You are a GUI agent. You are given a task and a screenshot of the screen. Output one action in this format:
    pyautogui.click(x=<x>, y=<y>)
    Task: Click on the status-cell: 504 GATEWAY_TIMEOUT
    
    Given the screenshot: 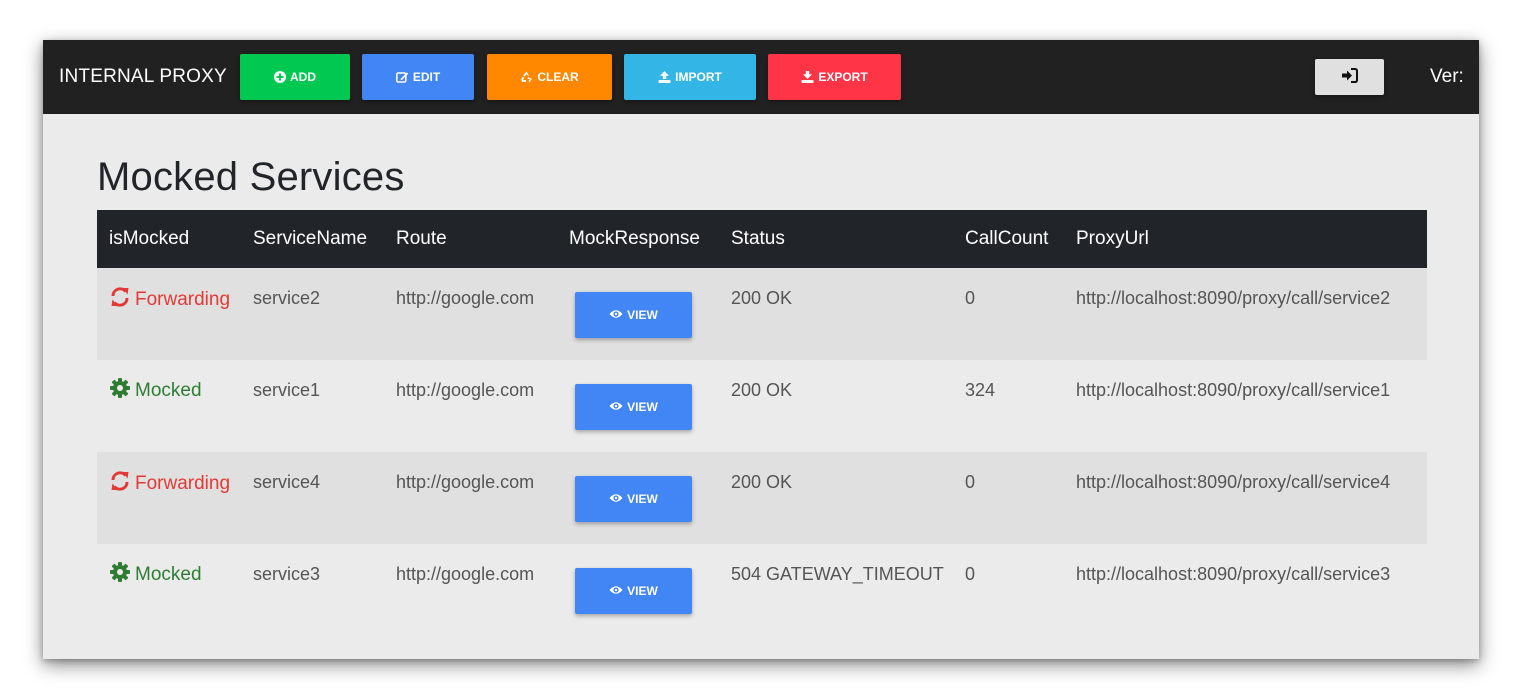 What is the action you would take?
    pyautogui.click(x=837, y=574)
    